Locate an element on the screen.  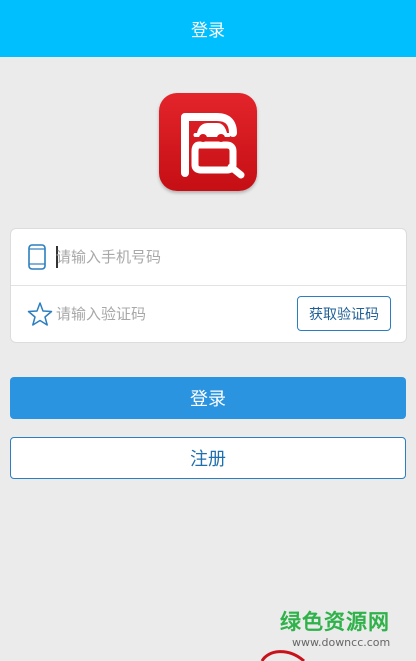
logo-glyph-icon is located at coordinates (213, 146).